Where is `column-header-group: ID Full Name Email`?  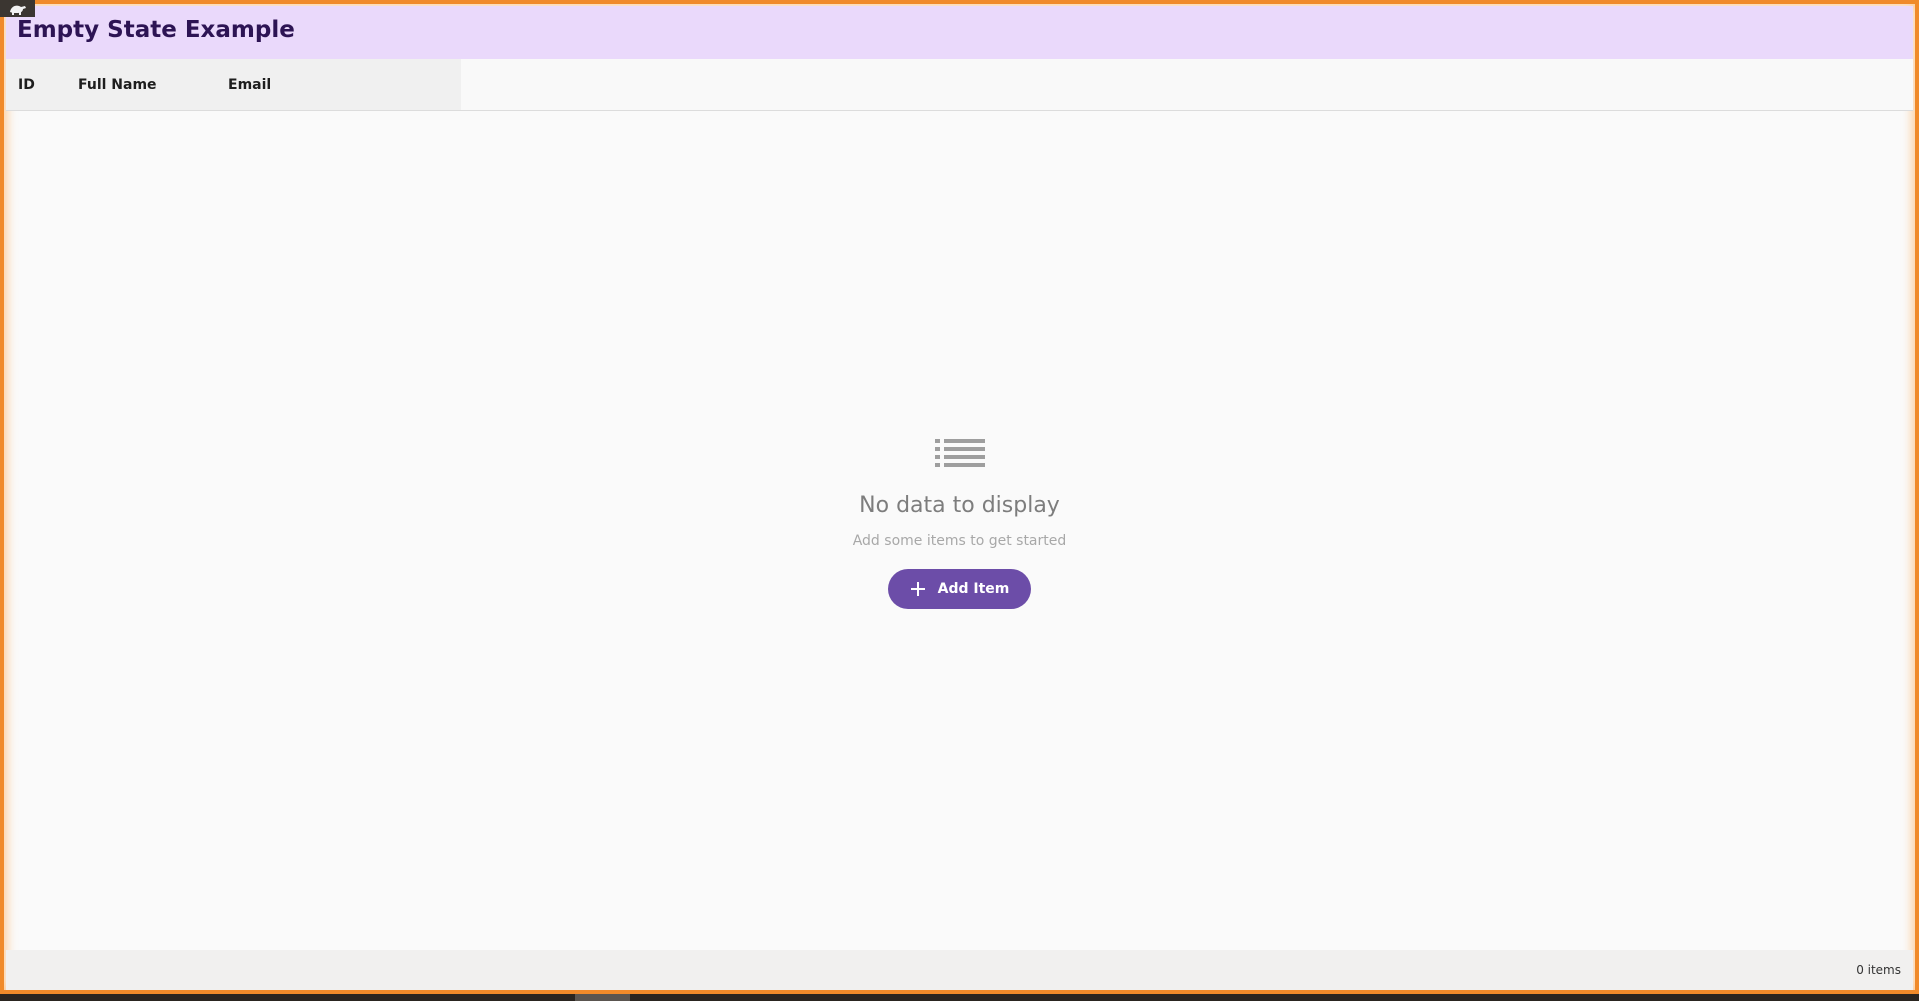
column-header-group: ID Full Name Email is located at coordinates (233, 84).